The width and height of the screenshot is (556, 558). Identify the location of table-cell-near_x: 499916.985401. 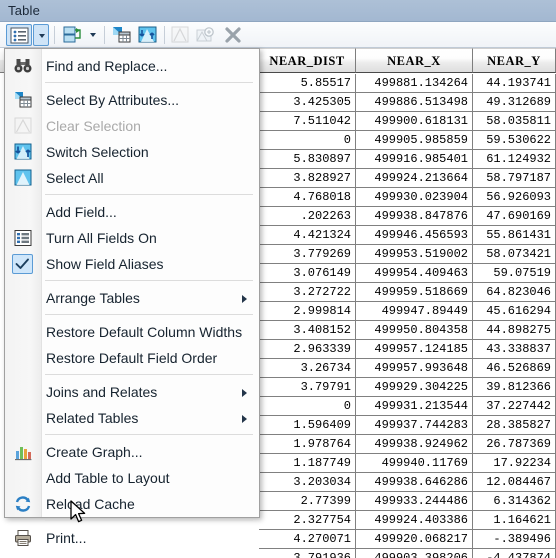
(414, 159).